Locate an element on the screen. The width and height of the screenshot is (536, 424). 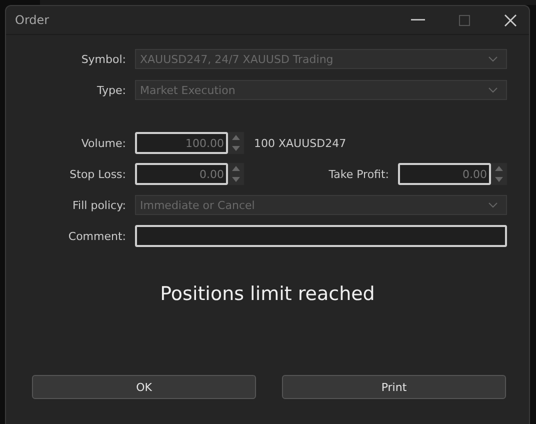
stop-loss-input: 0.00 is located at coordinates (181, 174).